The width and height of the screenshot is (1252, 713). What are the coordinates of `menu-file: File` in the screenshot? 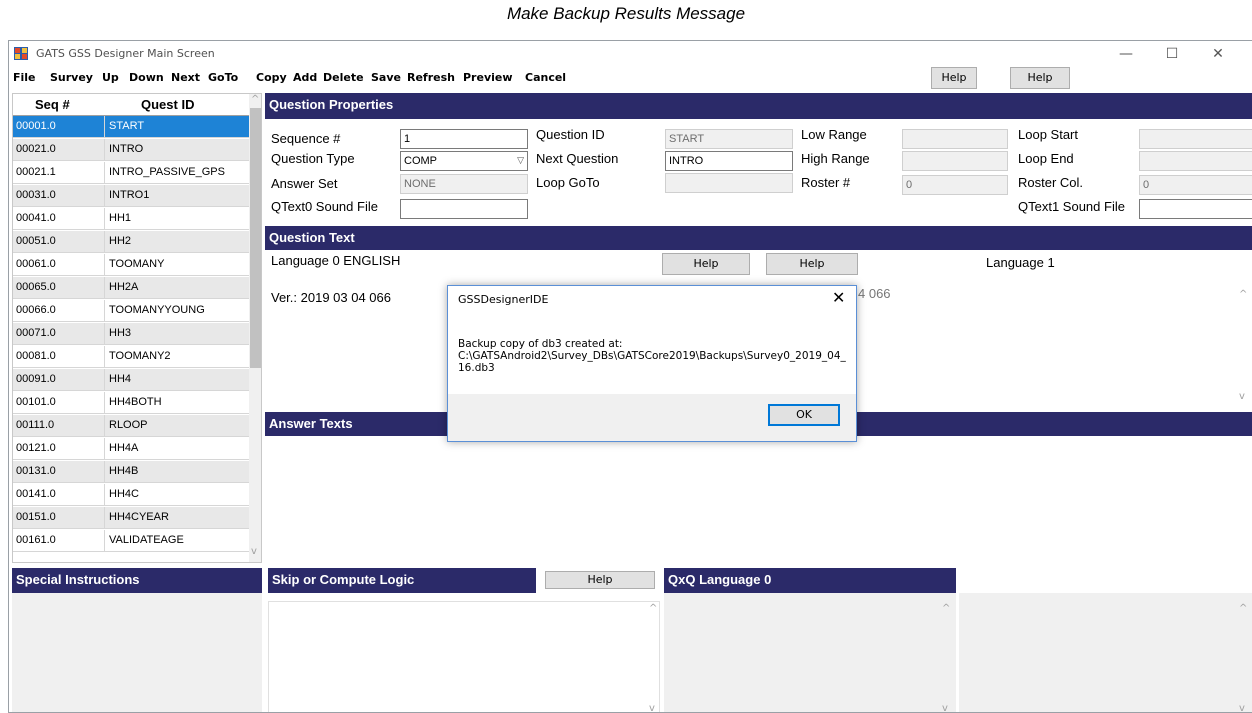 It's located at (24, 77).